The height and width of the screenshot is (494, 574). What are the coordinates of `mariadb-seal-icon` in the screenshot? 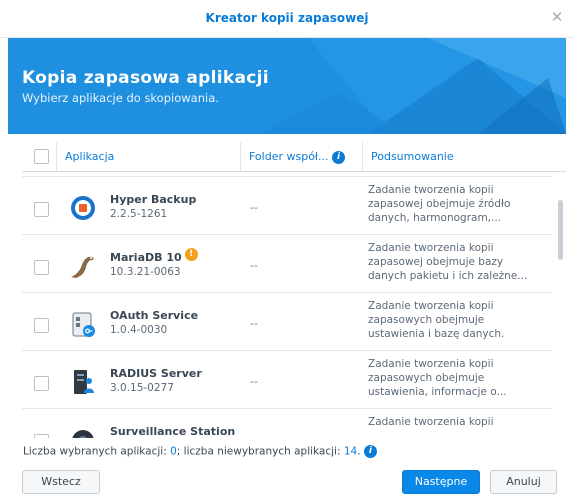 It's located at (82, 267).